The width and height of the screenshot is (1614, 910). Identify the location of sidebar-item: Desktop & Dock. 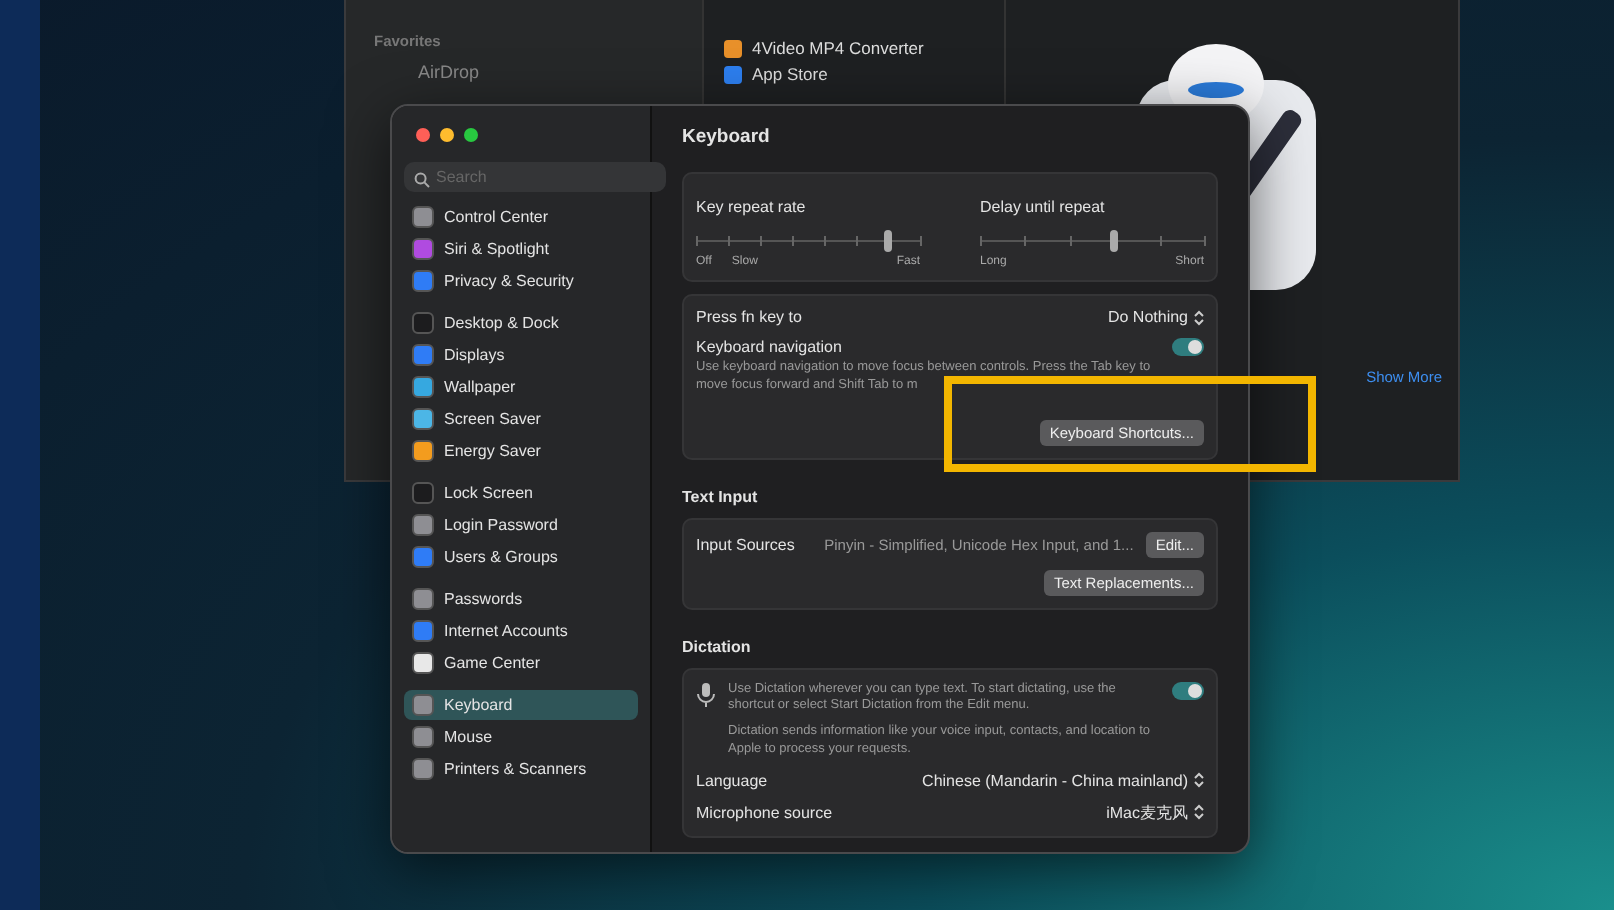
(521, 323).